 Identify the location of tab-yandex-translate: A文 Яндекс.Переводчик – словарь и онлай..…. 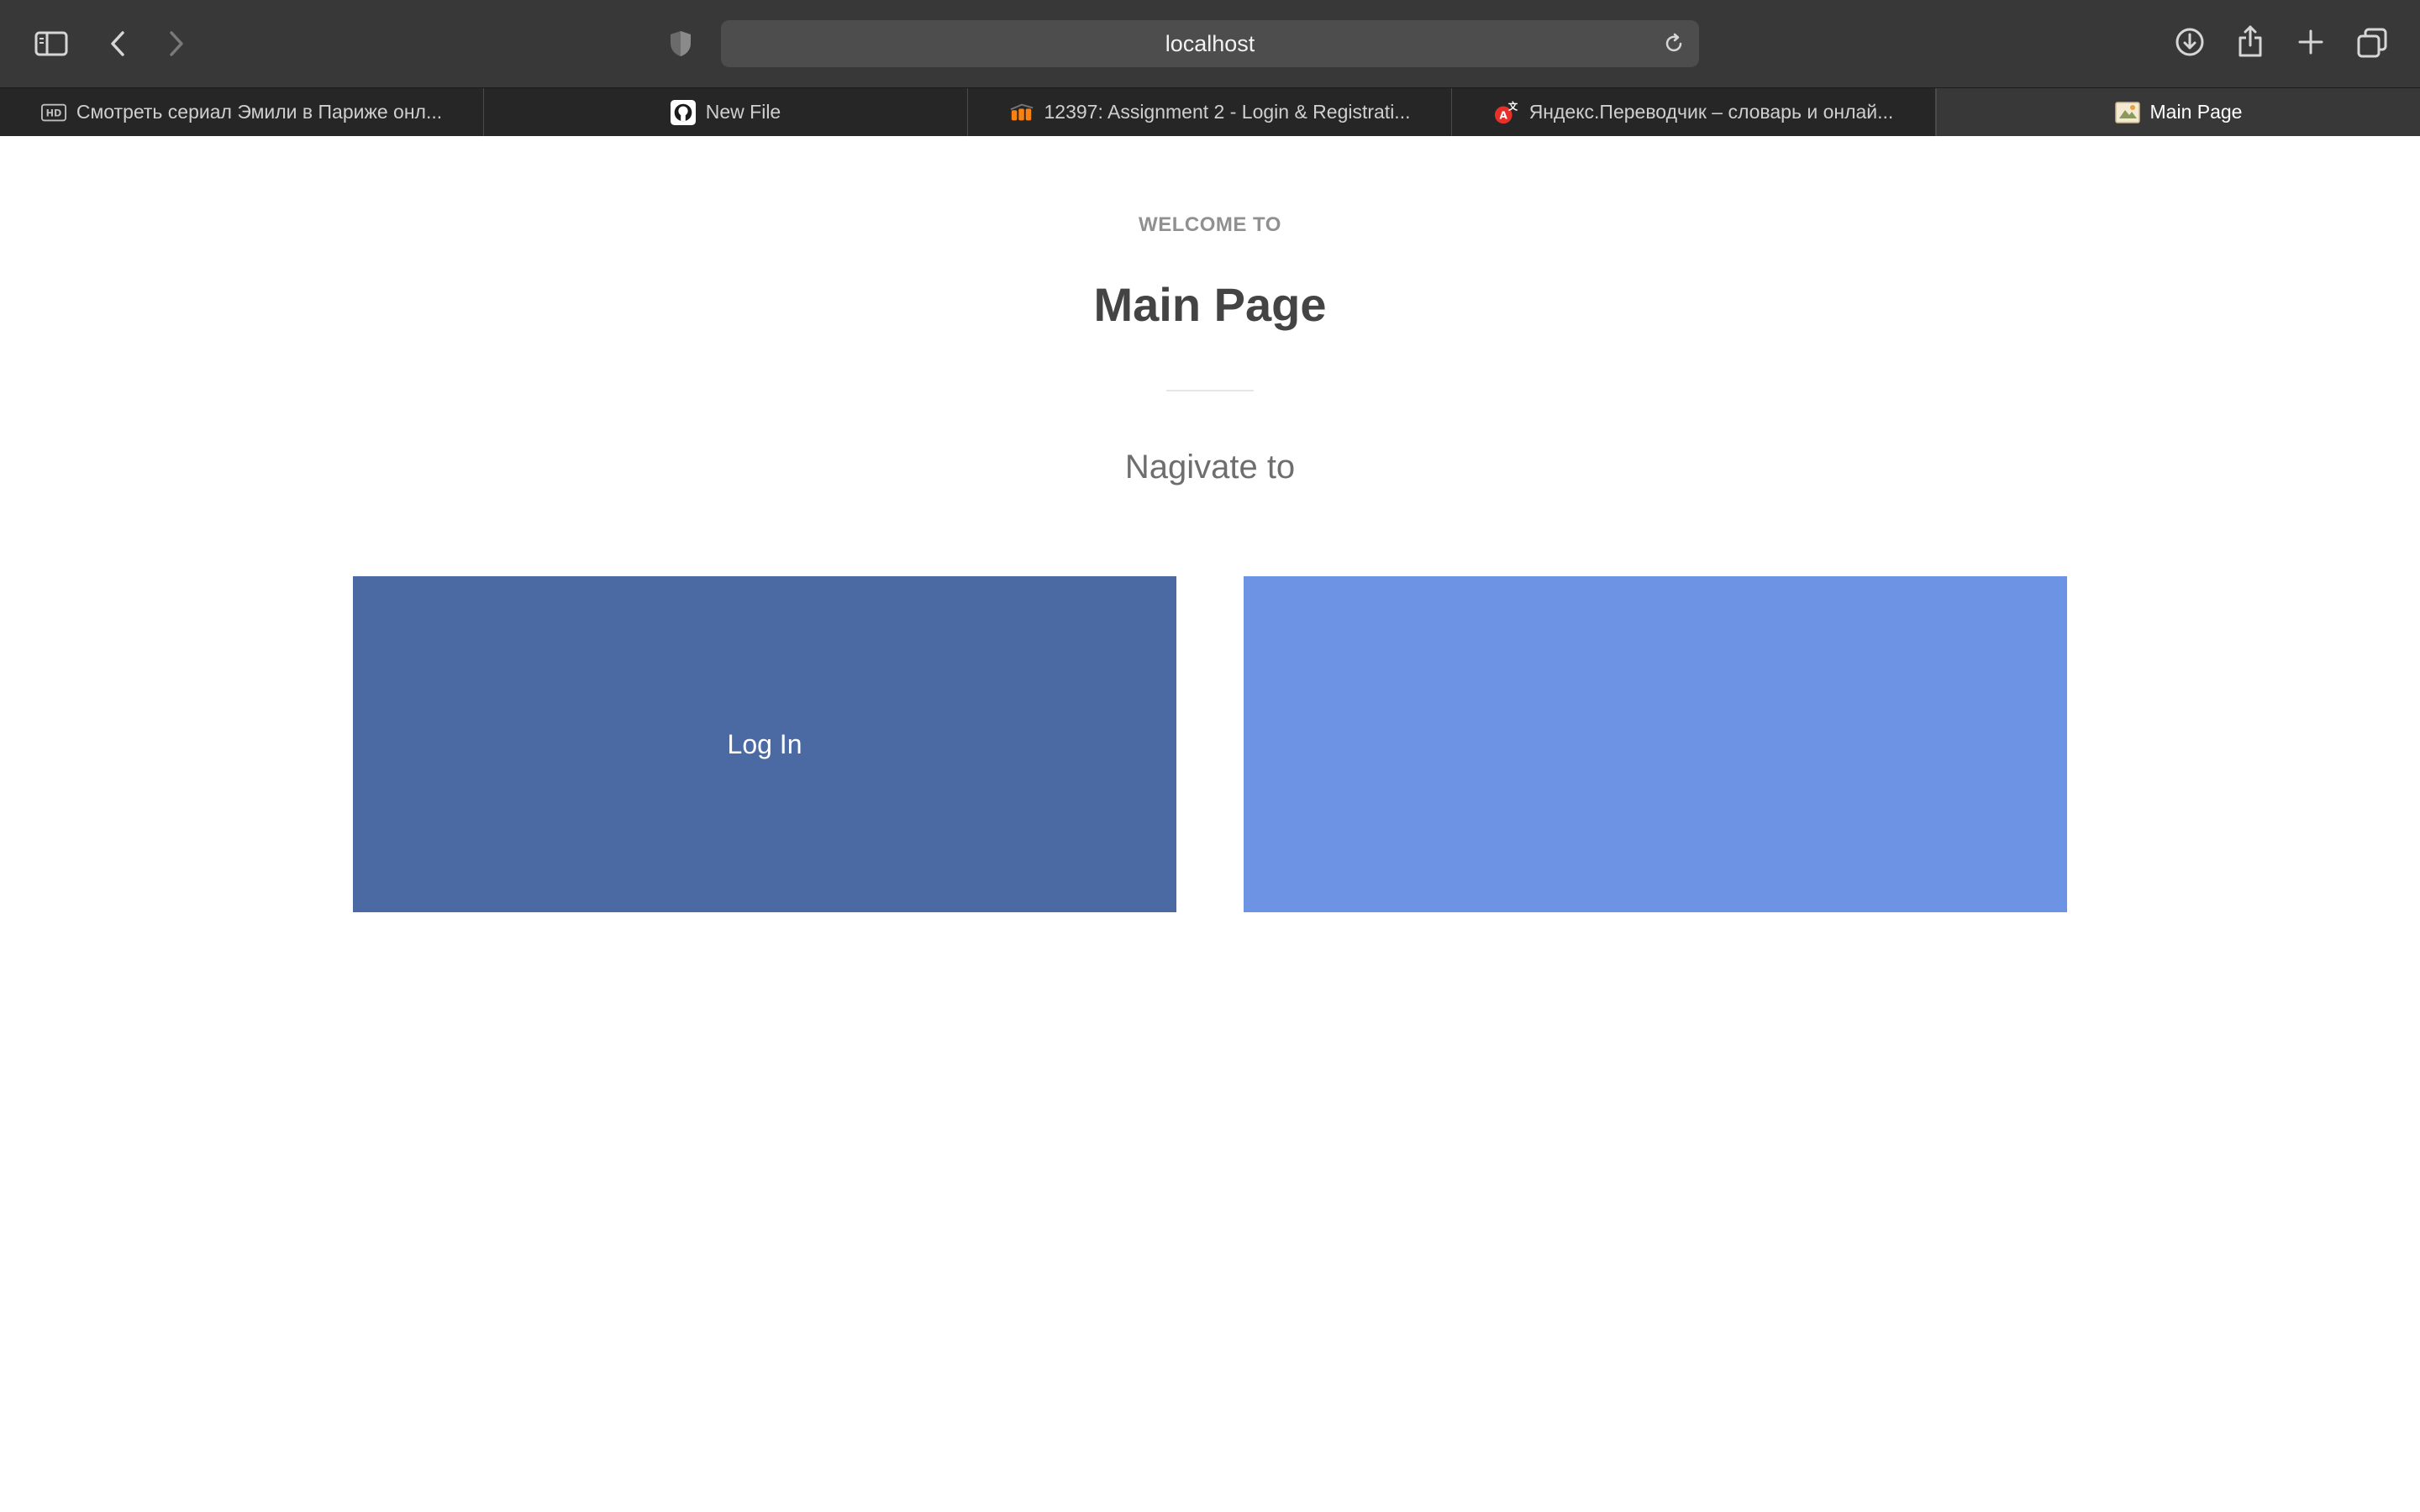
(1694, 112).